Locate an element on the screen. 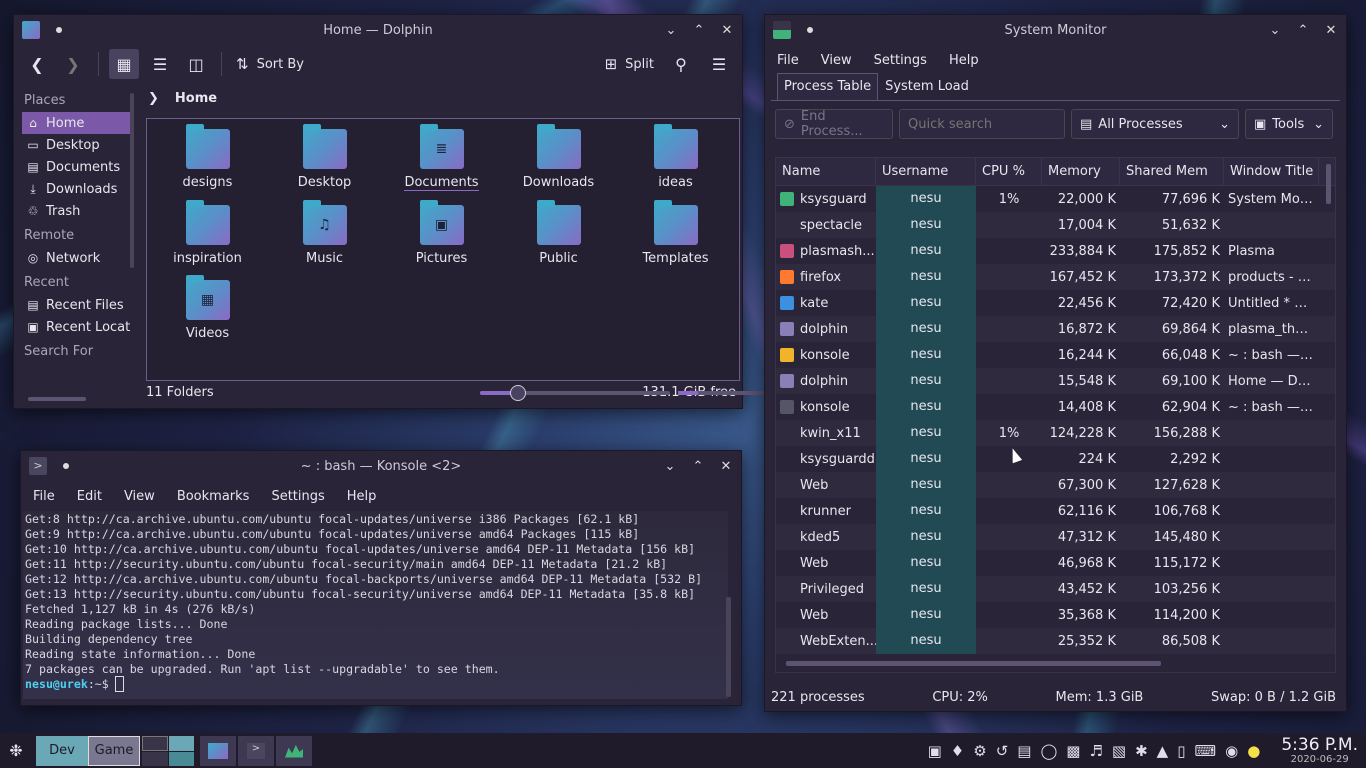 The width and height of the screenshot is (1366, 768). updates-icon: ↺ is located at coordinates (1002, 751).